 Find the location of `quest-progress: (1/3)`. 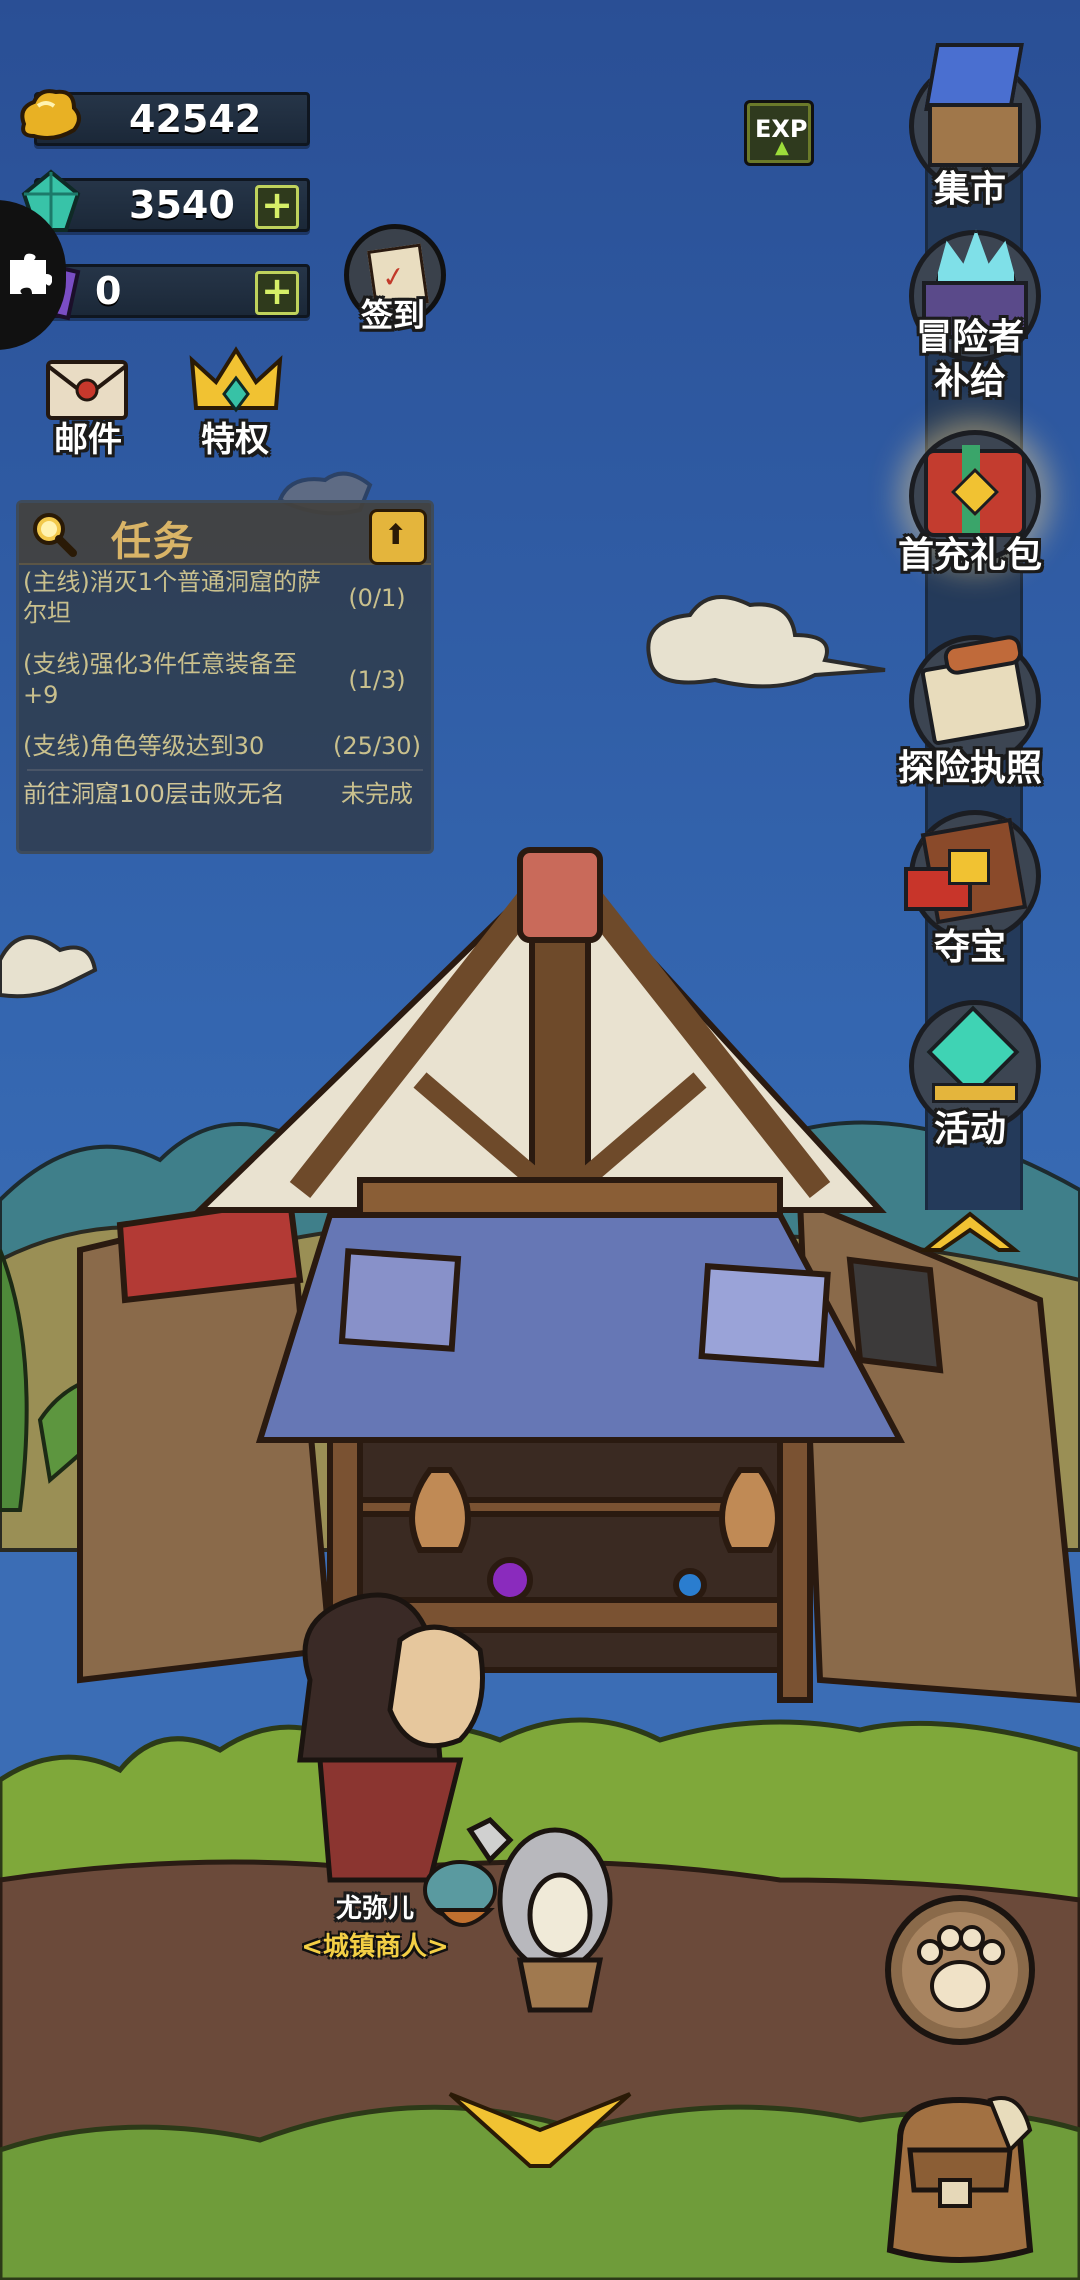

quest-progress: (1/3) is located at coordinates (377, 680).